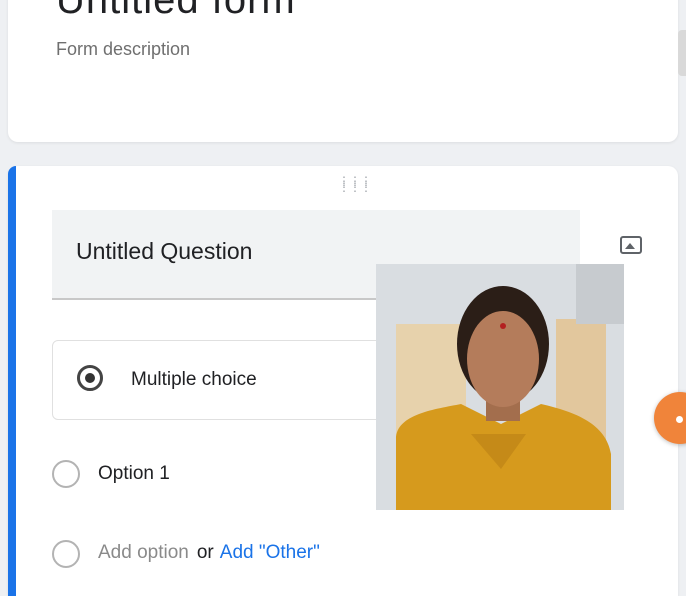  Describe the element at coordinates (355, 184) in the screenshot. I see `drag-handle-icon: ⋮⋮⋮ ⋮⋮⋮` at that location.